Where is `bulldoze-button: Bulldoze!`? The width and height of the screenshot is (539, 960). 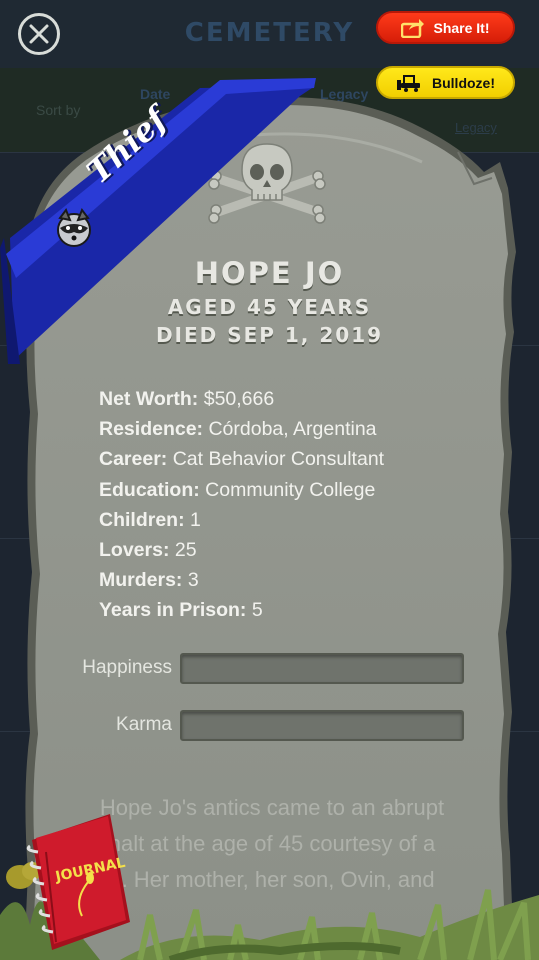
bulldoze-button: Bulldoze! is located at coordinates (445, 82).